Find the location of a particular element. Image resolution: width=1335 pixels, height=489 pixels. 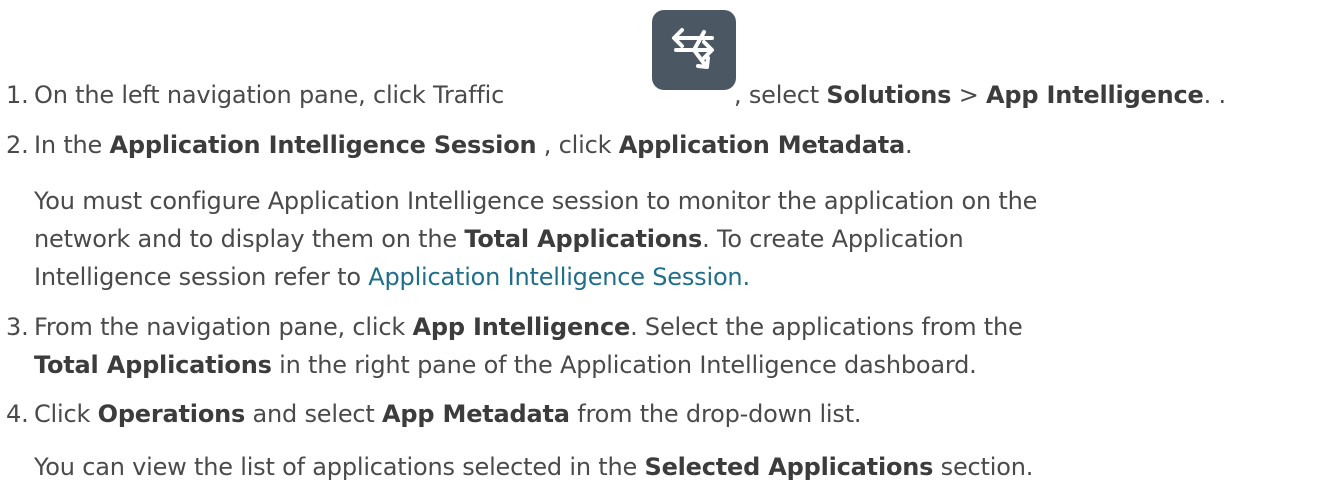

traffic-icon is located at coordinates (694, 50).